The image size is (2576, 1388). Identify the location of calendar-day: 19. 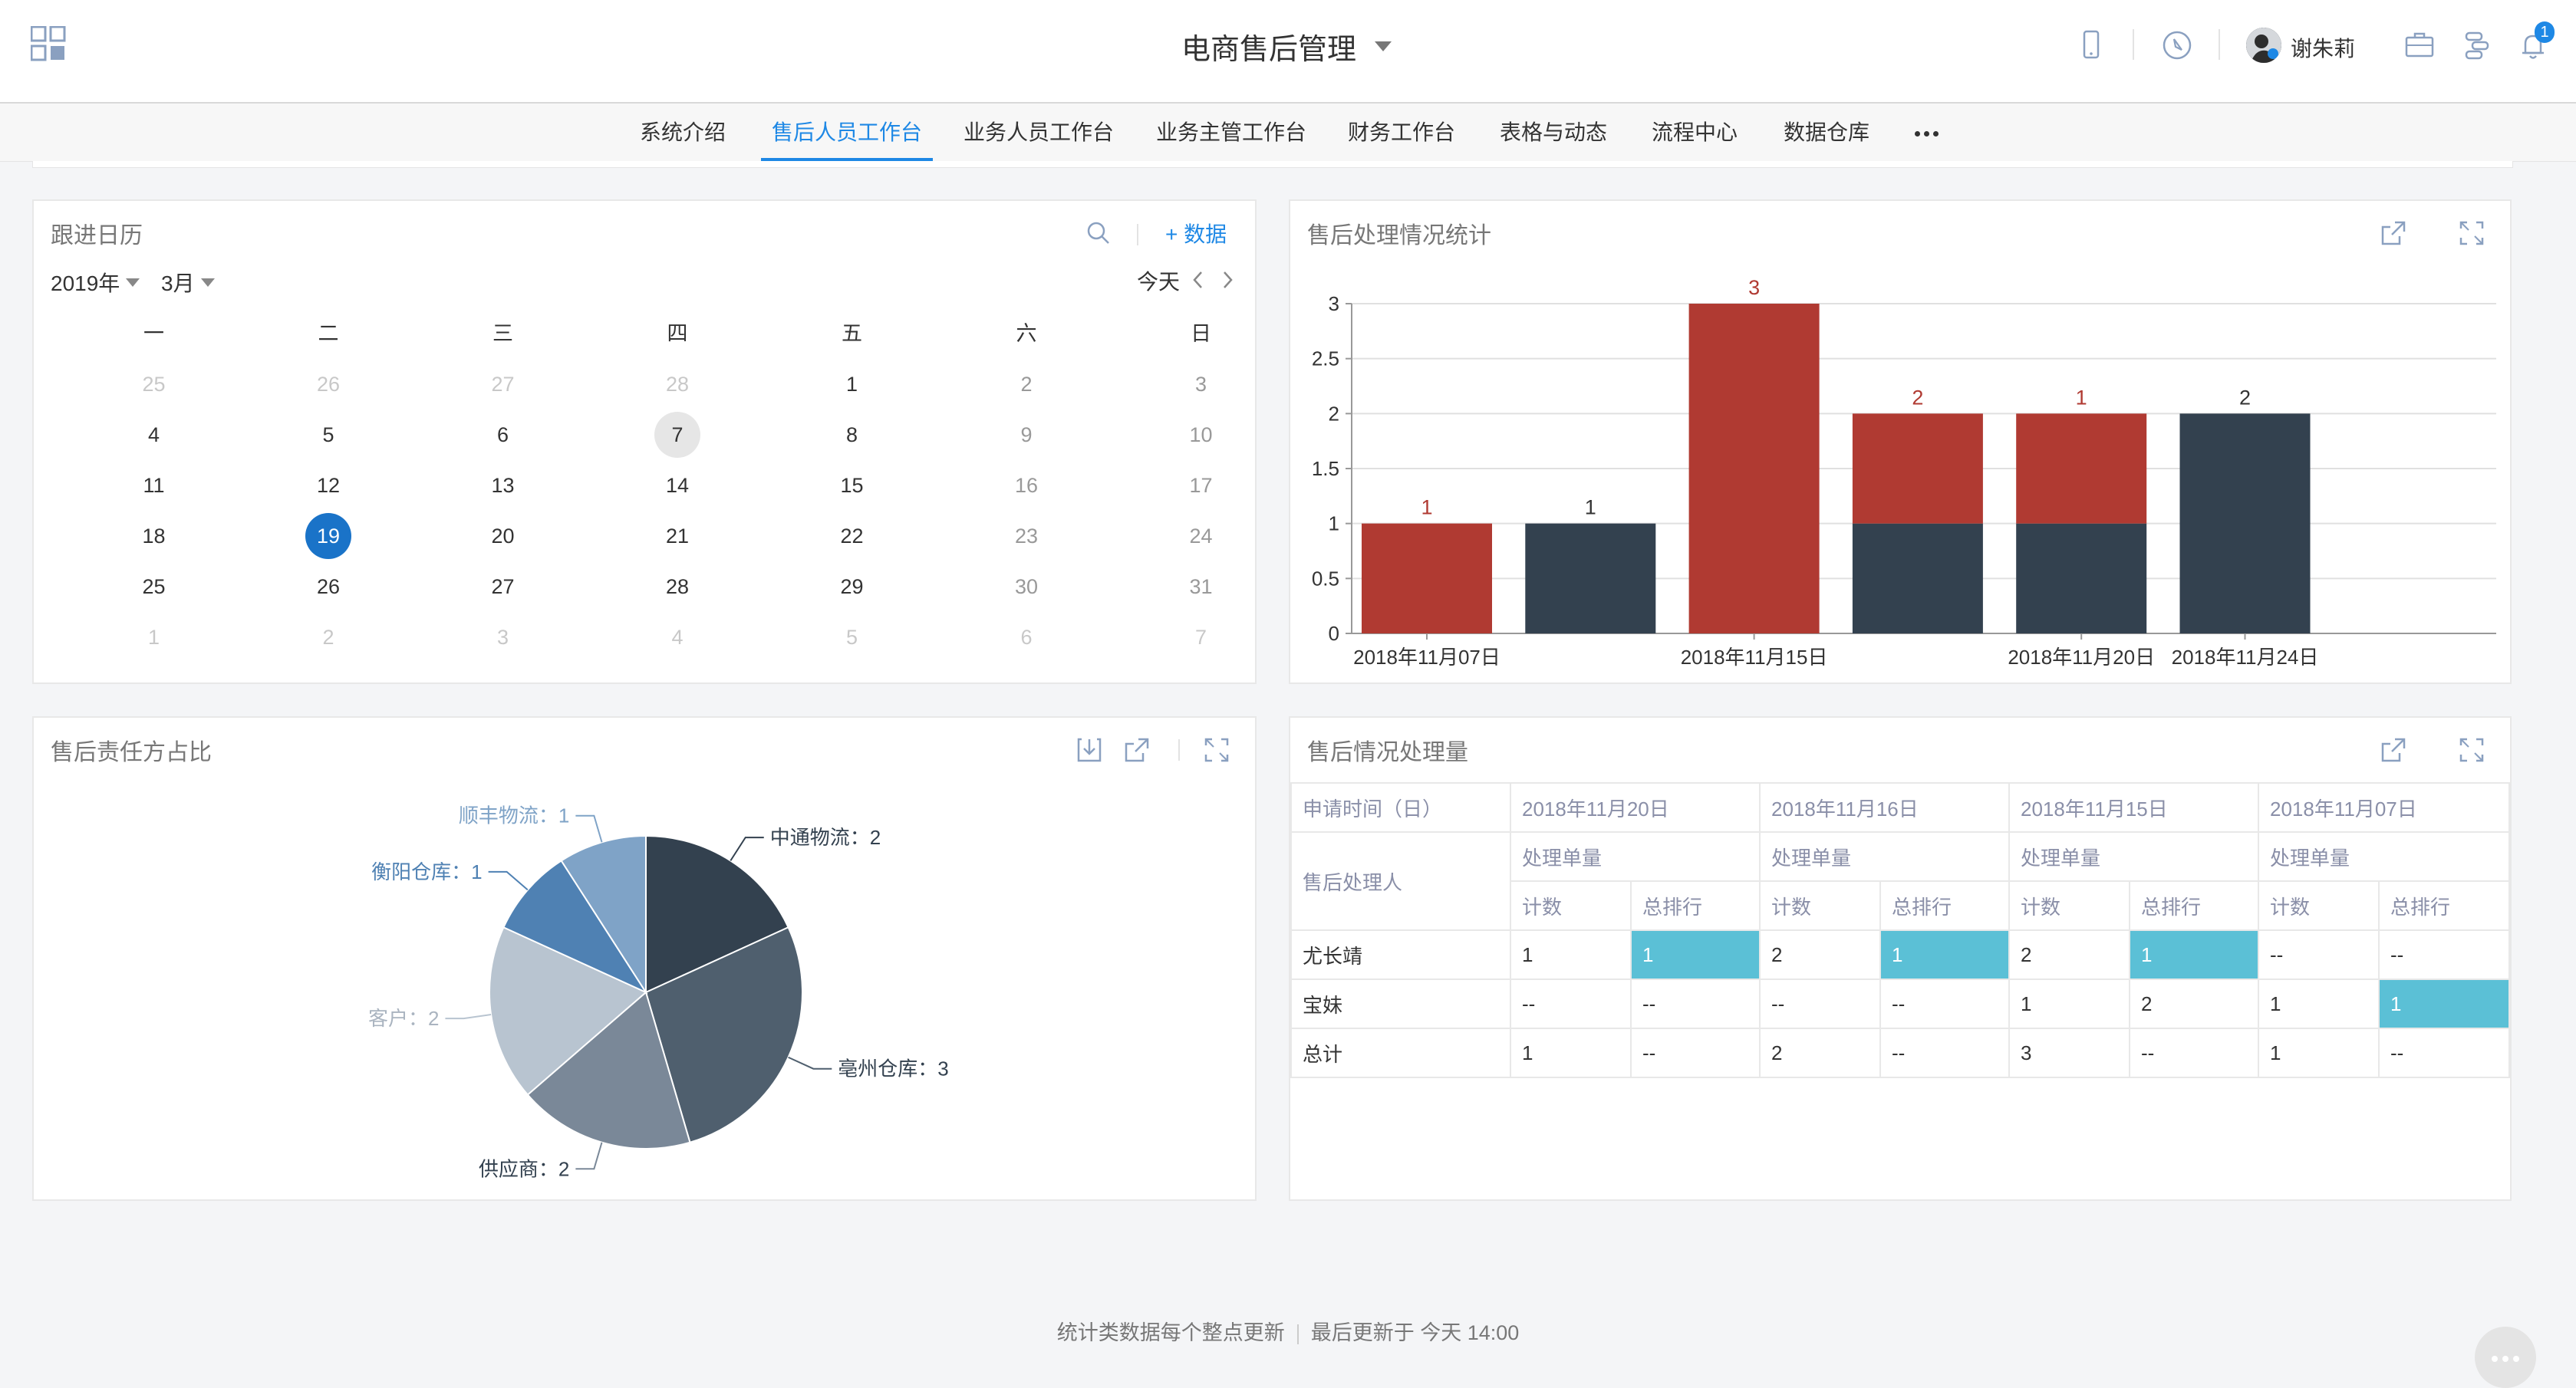
(329, 536).